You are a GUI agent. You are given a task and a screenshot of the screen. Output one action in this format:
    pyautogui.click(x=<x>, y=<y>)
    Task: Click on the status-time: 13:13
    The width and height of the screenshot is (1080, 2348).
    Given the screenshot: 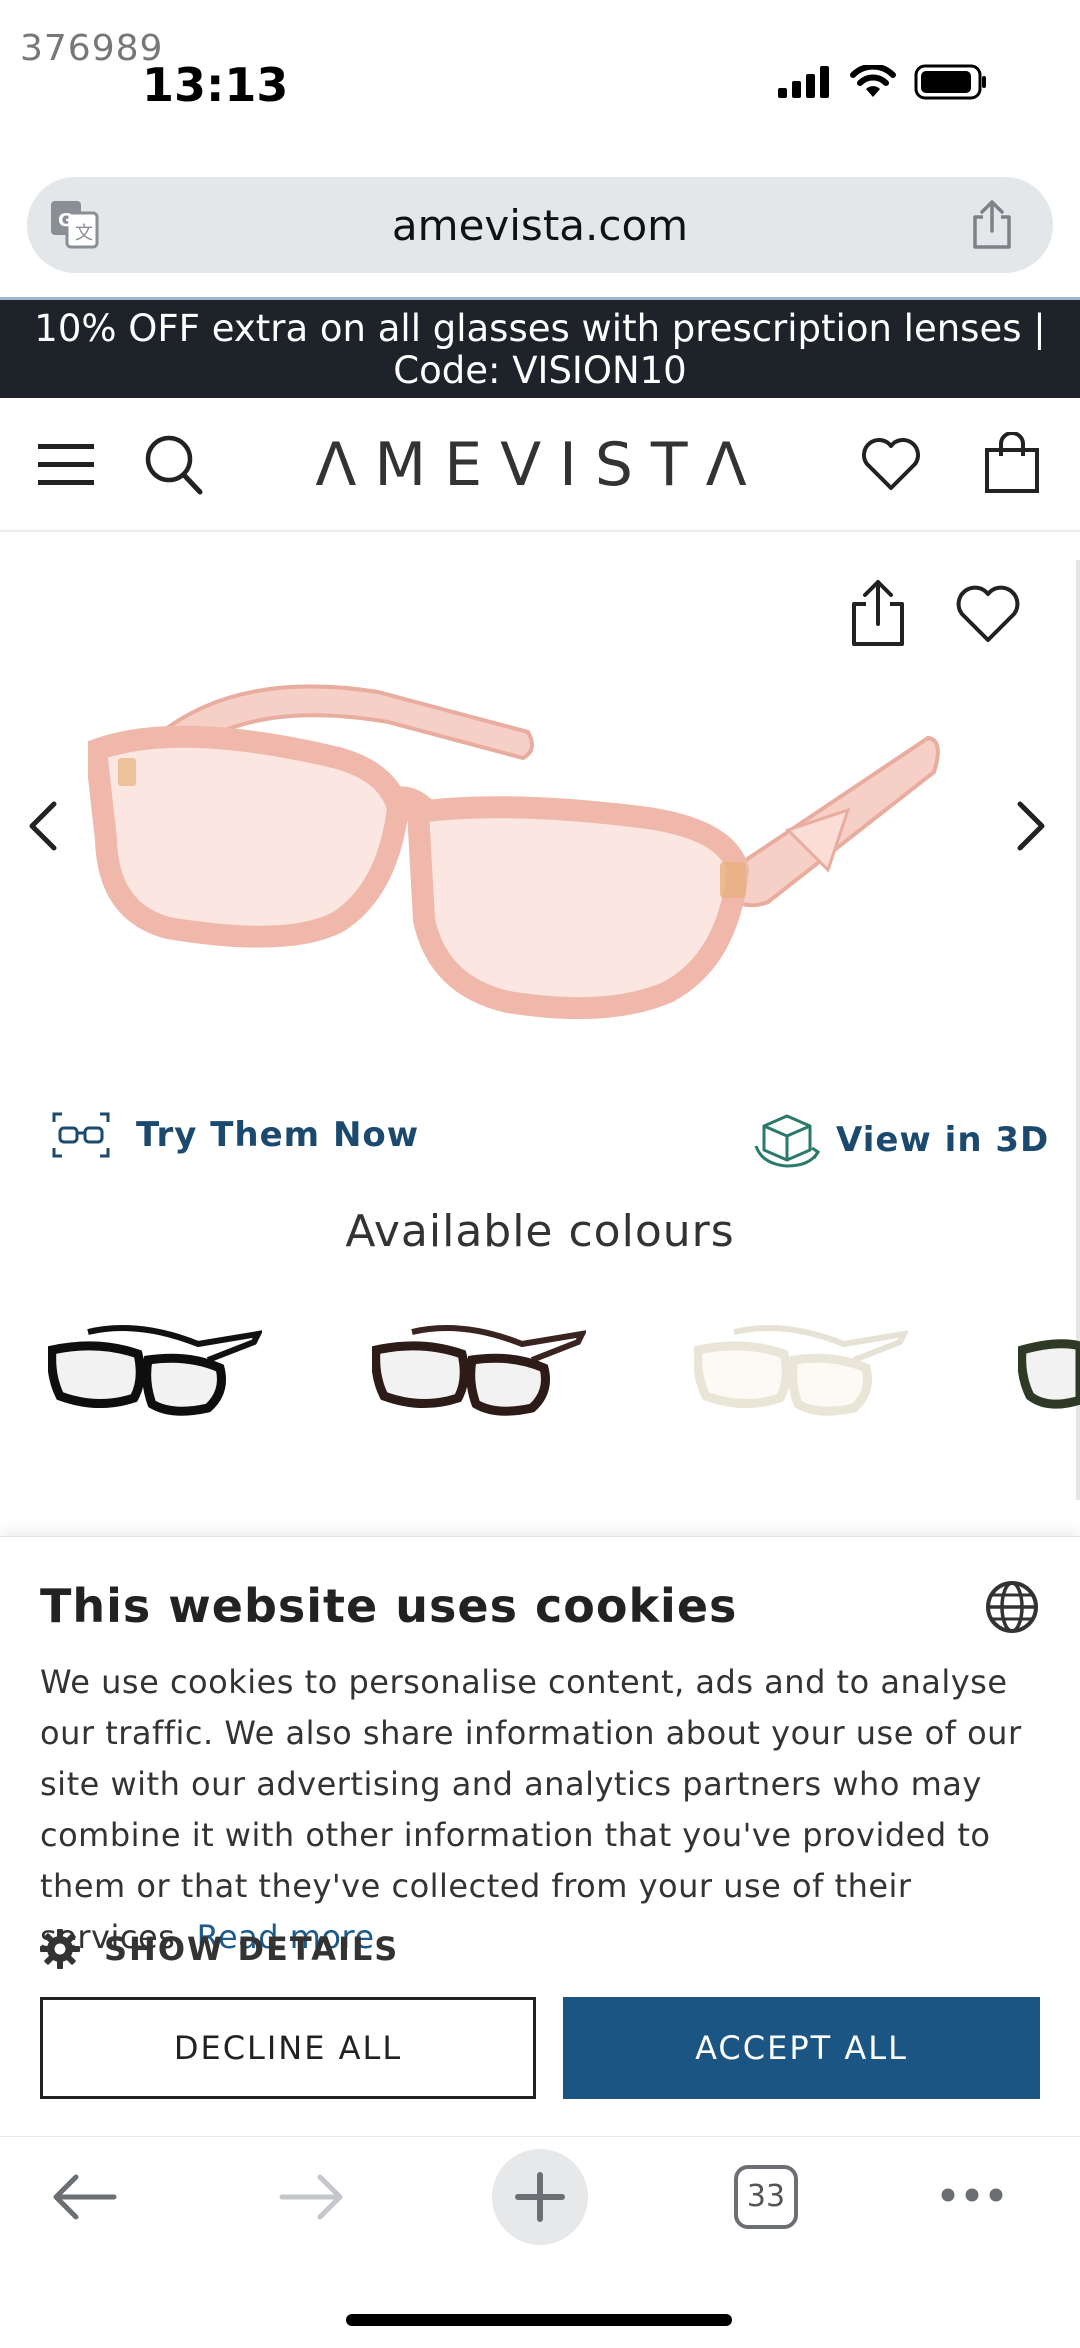 What is the action you would take?
    pyautogui.click(x=215, y=85)
    